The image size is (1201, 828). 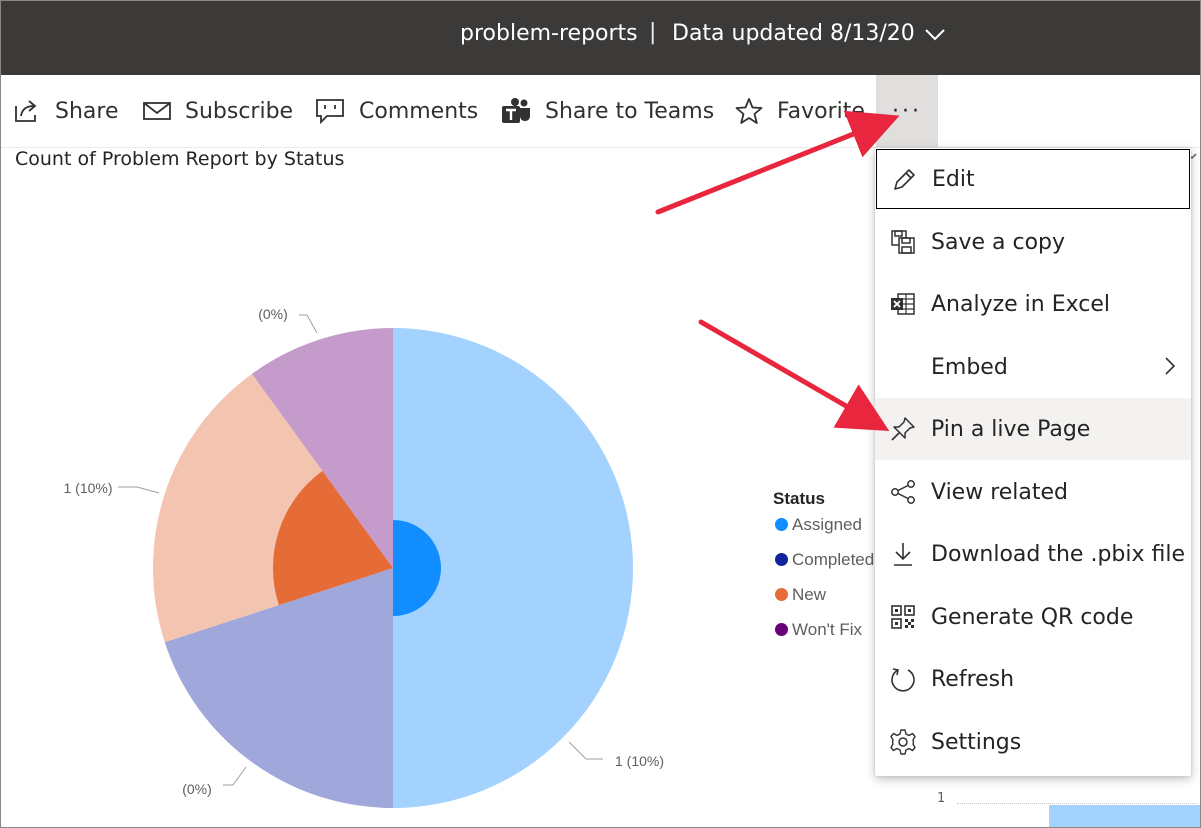 What do you see at coordinates (809, 594) in the screenshot?
I see `legend-label: New` at bounding box center [809, 594].